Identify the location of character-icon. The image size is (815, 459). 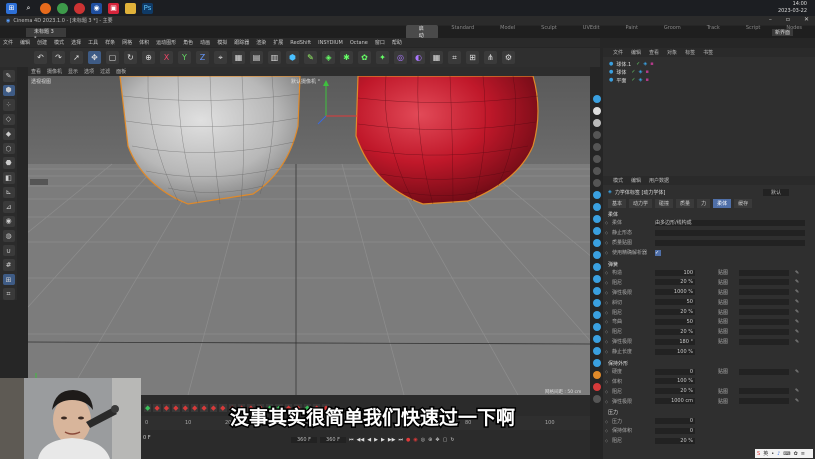
(596, 351).